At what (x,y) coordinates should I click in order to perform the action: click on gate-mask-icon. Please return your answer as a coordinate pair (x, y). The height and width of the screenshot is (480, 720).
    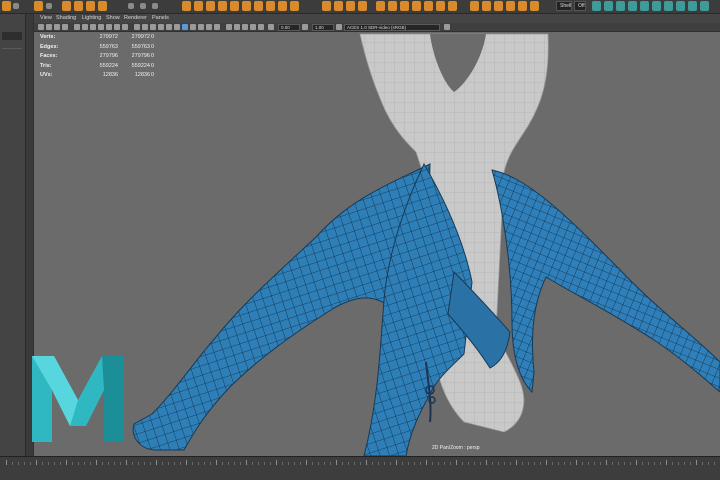
    Looking at the image, I should click on (101, 27).